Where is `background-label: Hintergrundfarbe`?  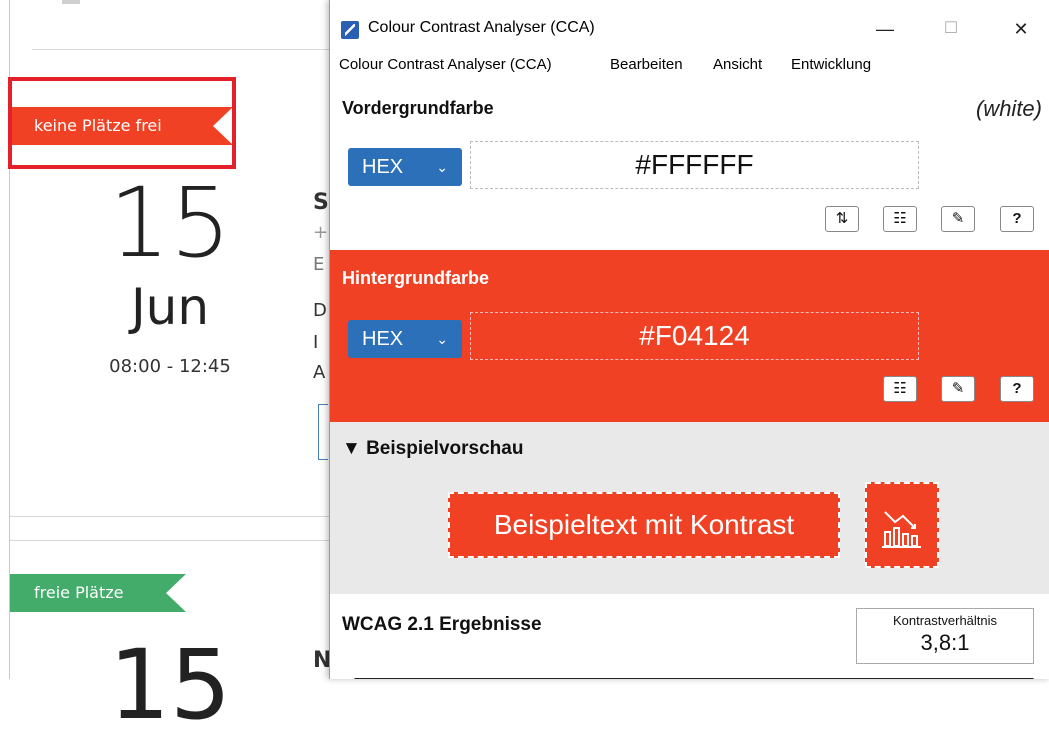
background-label: Hintergrundfarbe is located at coordinates (416, 278).